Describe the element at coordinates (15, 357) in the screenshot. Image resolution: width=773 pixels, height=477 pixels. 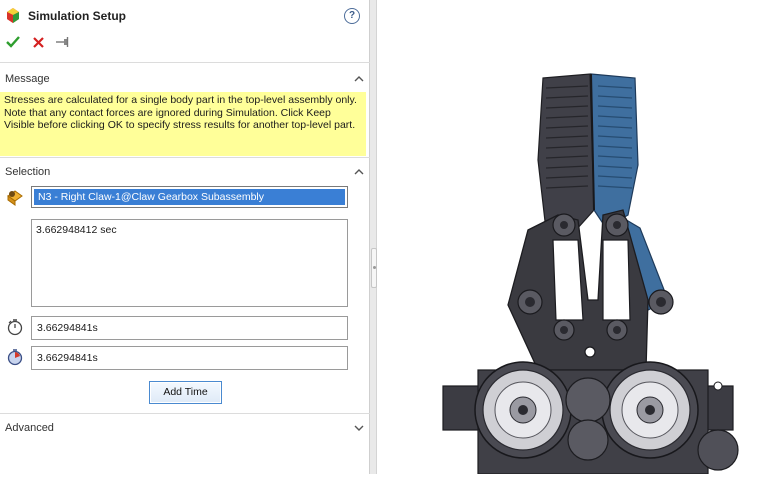
I see `stopwatch-end-icon` at that location.